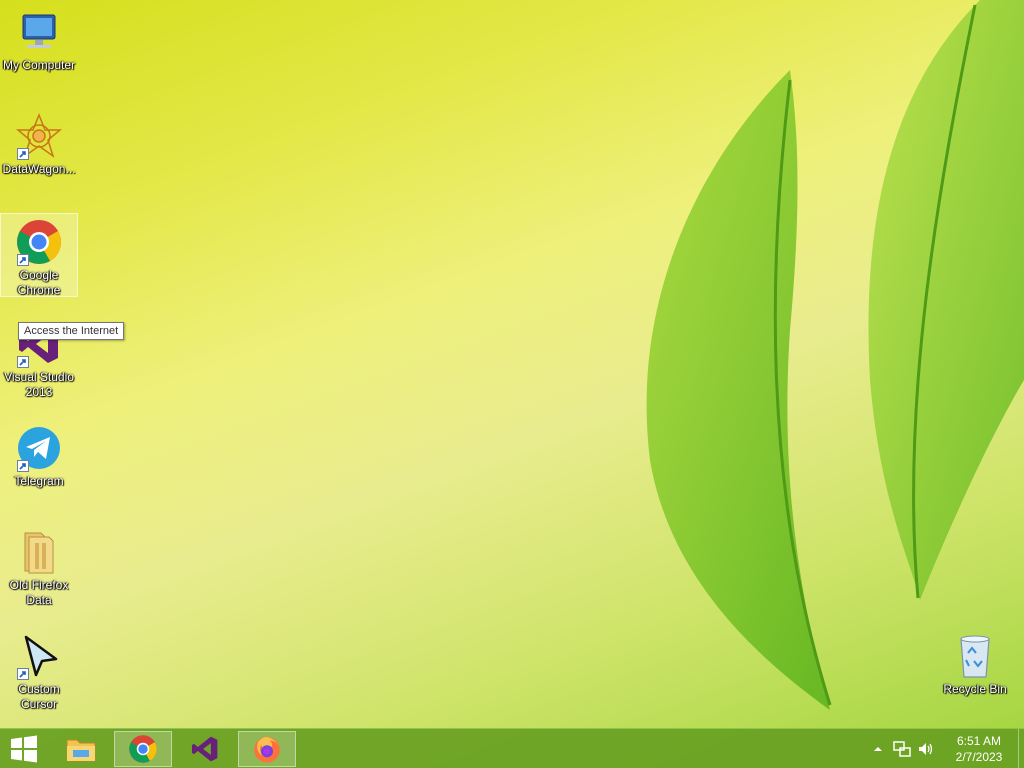  Describe the element at coordinates (975, 689) in the screenshot. I see `icon-label: Recycle Bin` at that location.